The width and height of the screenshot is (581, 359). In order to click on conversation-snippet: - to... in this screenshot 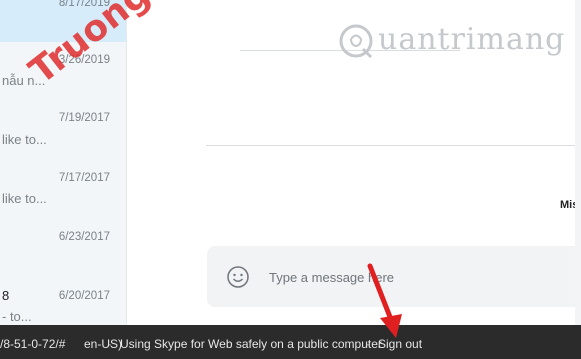, I will do `click(17, 316)`.